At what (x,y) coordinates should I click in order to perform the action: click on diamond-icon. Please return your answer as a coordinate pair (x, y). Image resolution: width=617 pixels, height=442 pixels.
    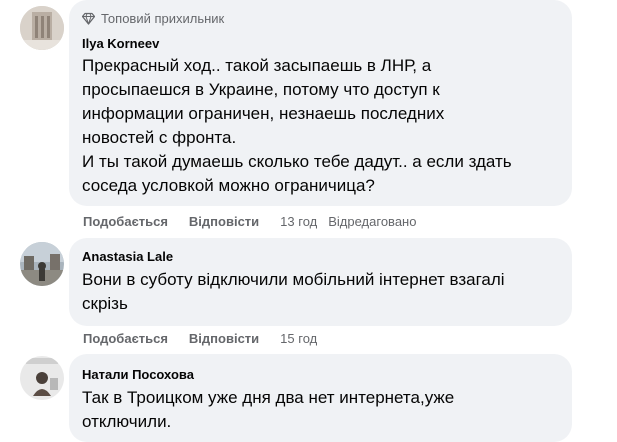
    Looking at the image, I should click on (88, 18).